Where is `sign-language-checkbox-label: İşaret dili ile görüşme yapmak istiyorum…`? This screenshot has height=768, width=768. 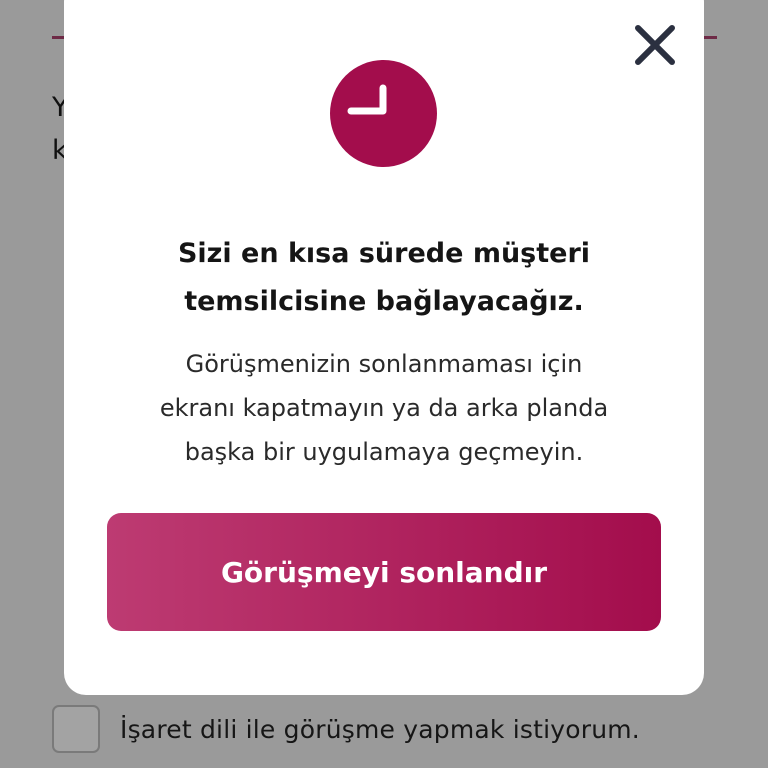
sign-language-checkbox-label: İşaret dili ile görüşme yapmak istiyorum… is located at coordinates (380, 729).